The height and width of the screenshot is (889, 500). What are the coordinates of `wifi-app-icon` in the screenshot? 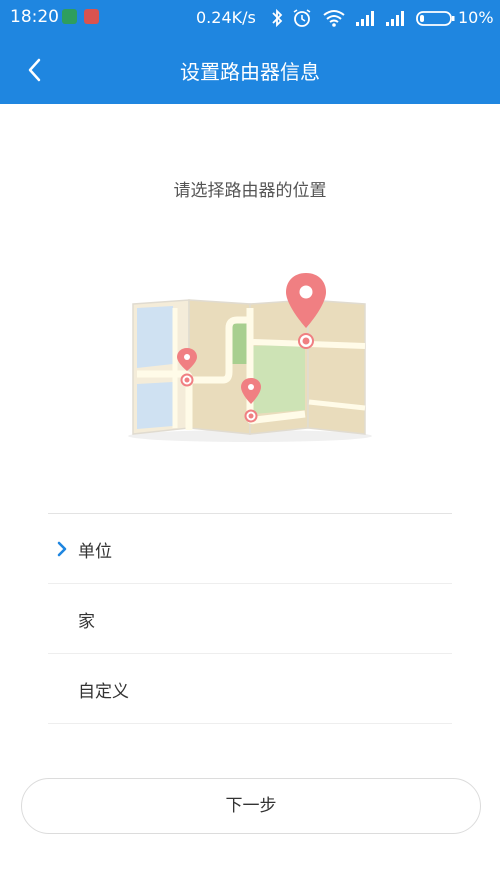 It's located at (91, 16).